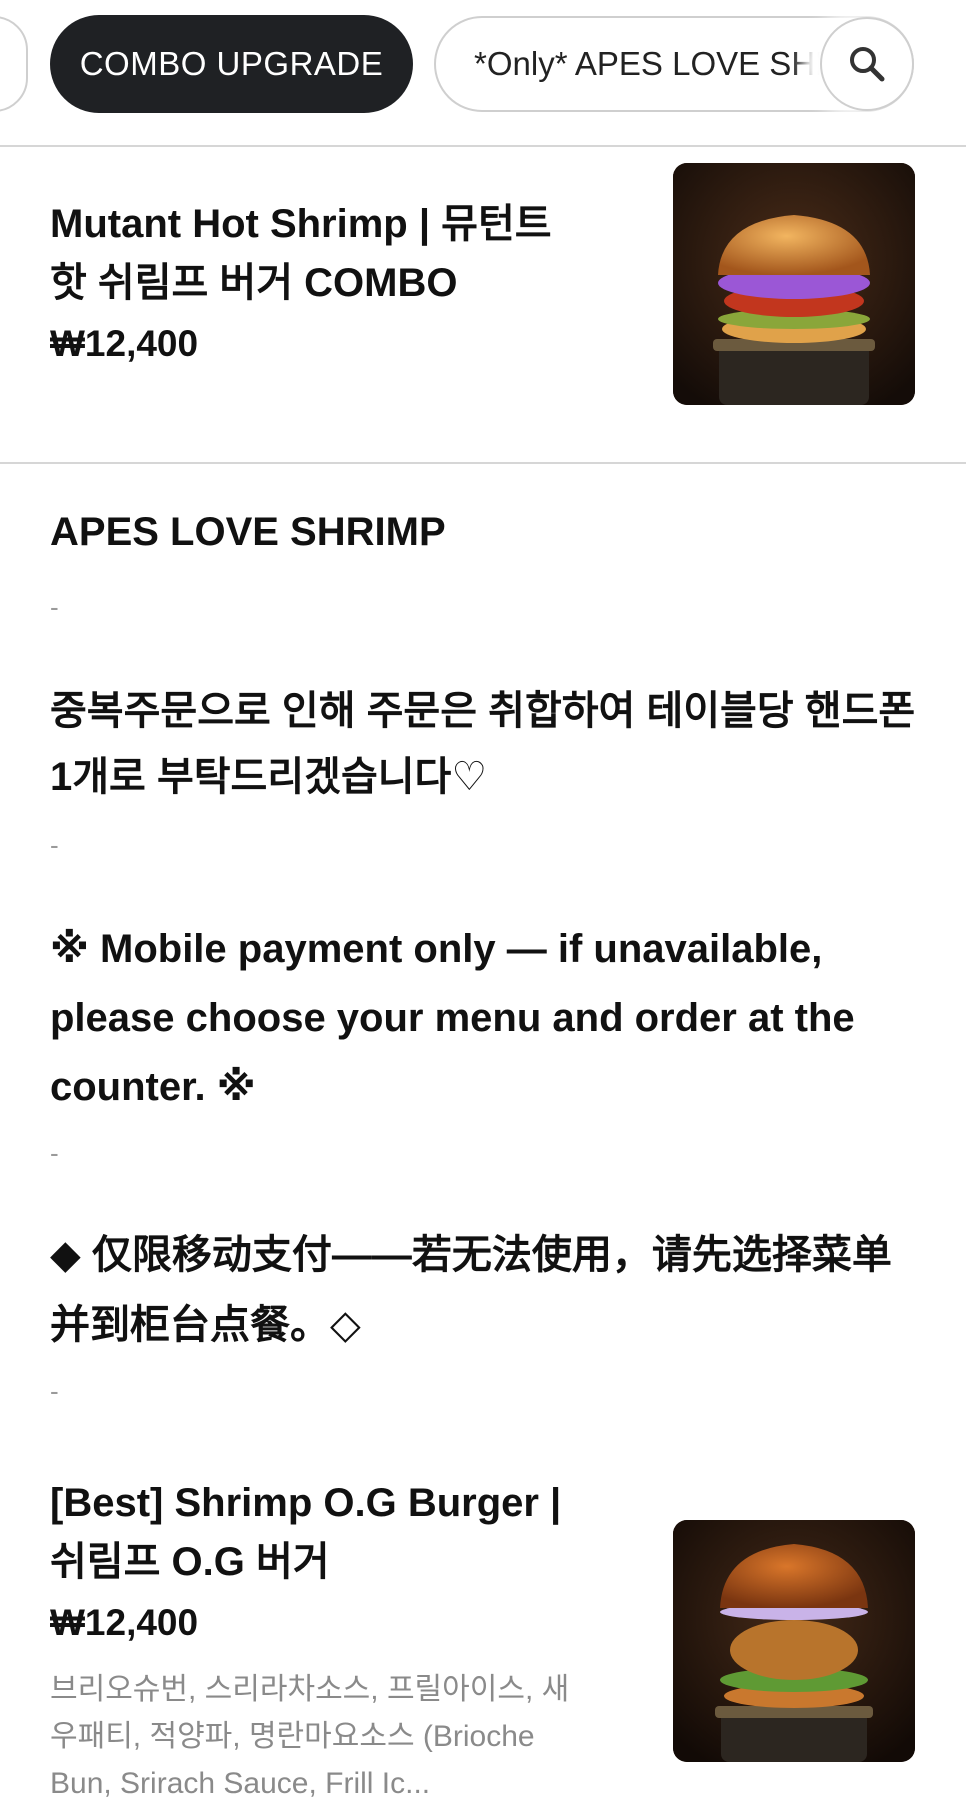  Describe the element at coordinates (14, 64) in the screenshot. I see `tab-previous-category` at that location.